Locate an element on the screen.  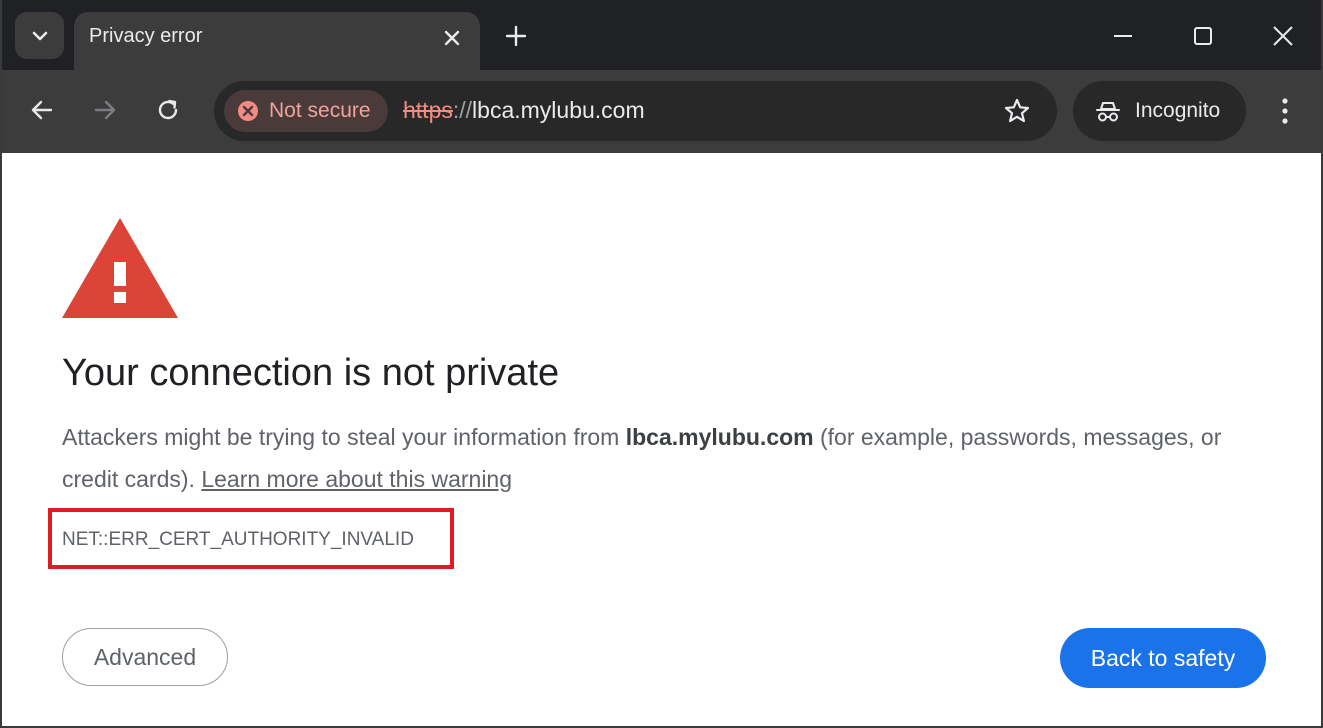
kebab-menu-icon is located at coordinates (1285, 111).